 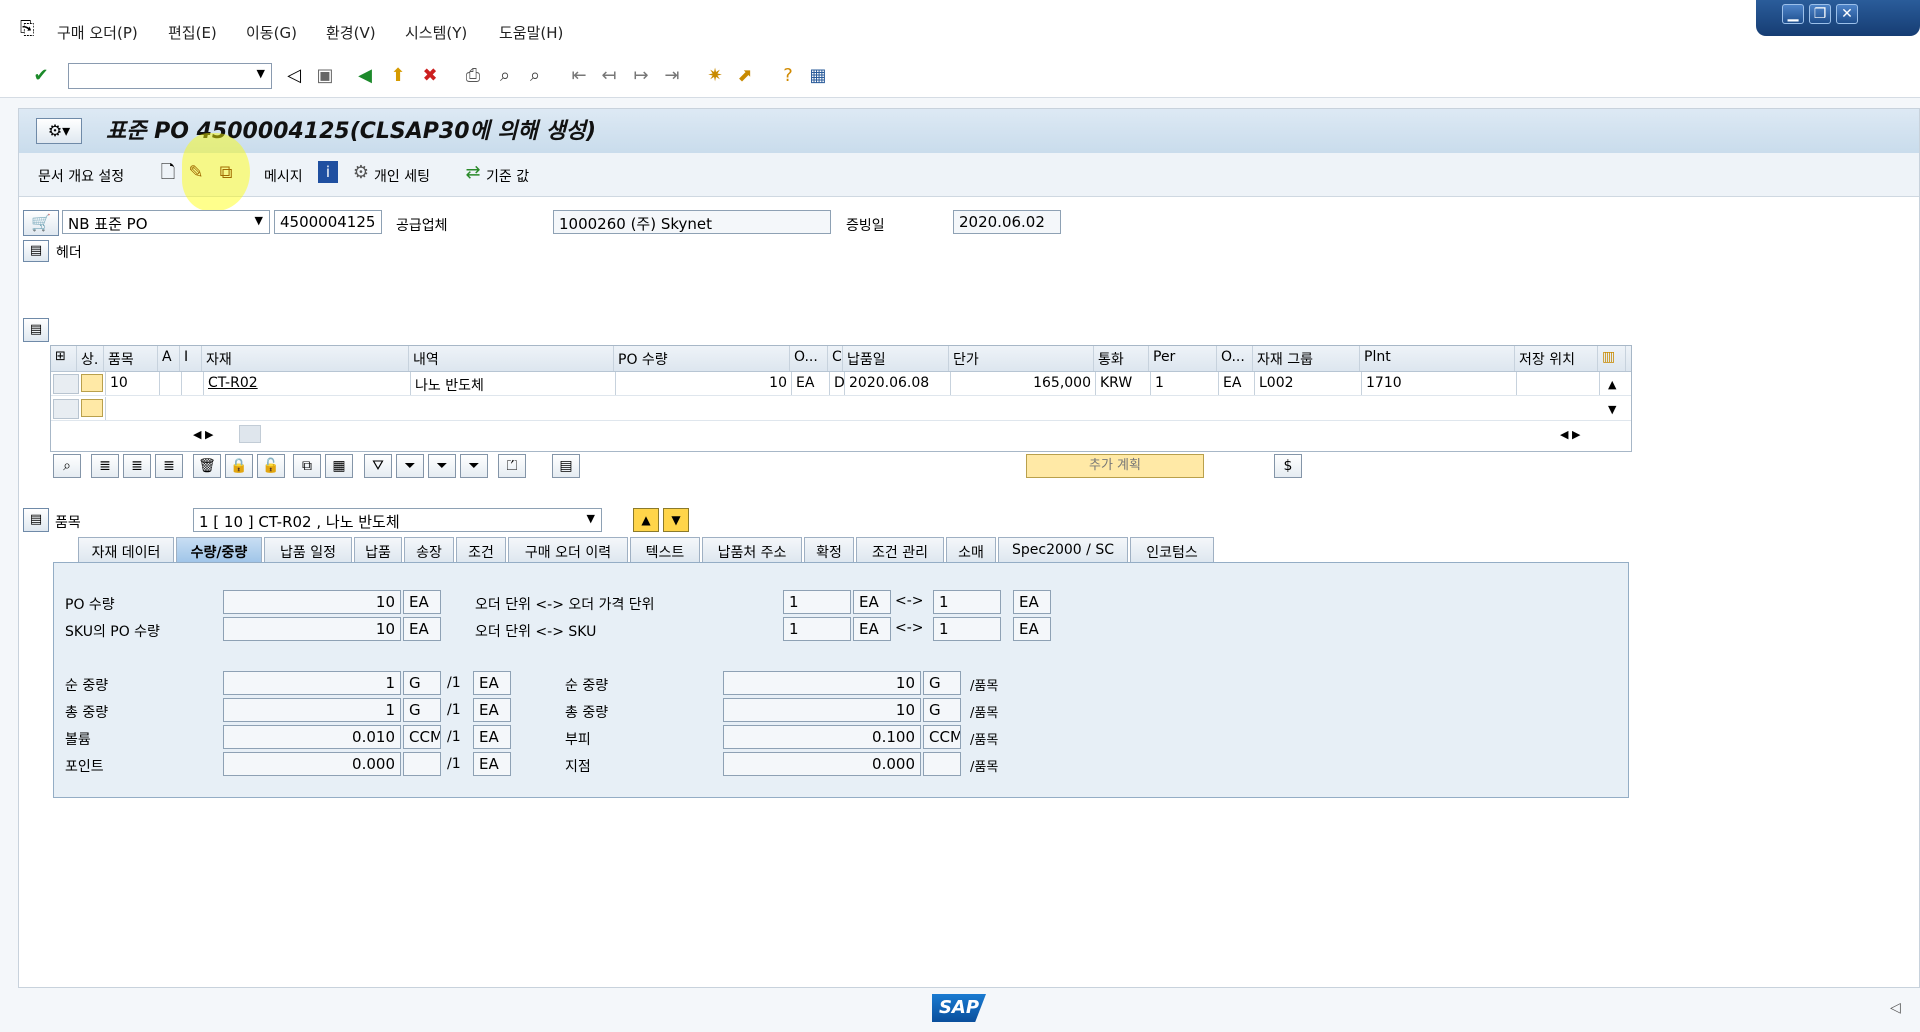 What do you see at coordinates (872, 602) in the screenshot?
I see `conversion1-a-unit: EA` at bounding box center [872, 602].